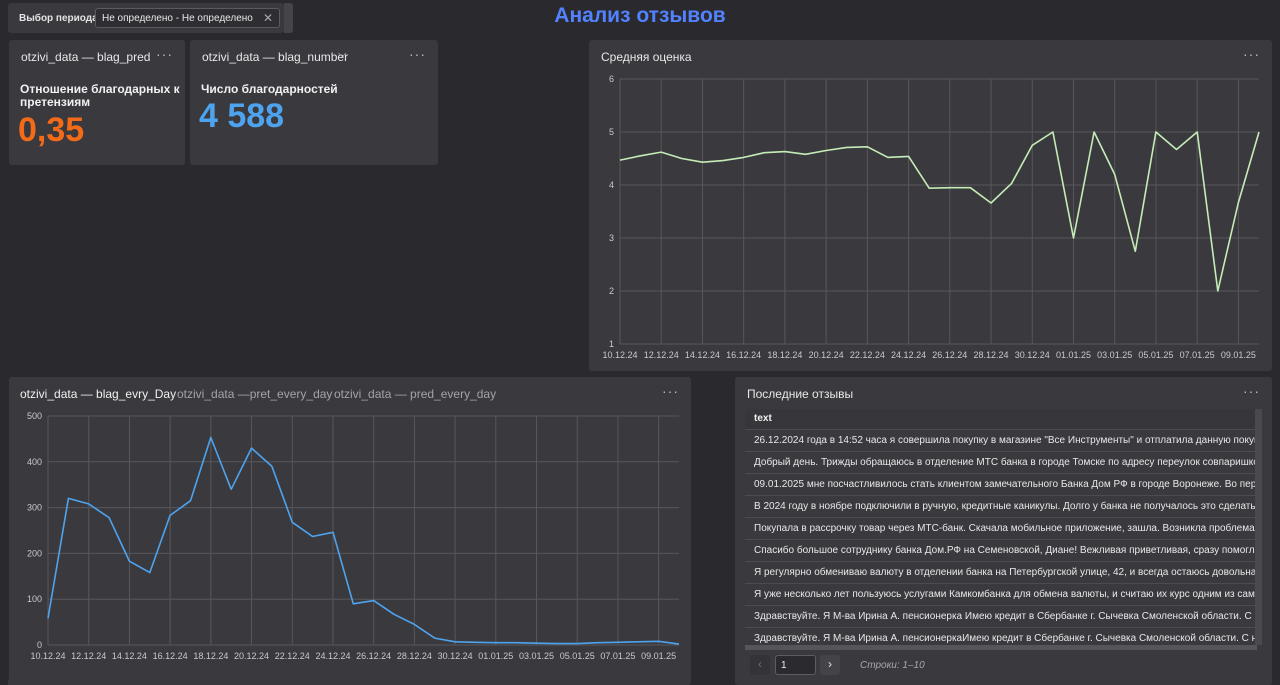  I want to click on y-tick-label: 2, so click(611, 291).